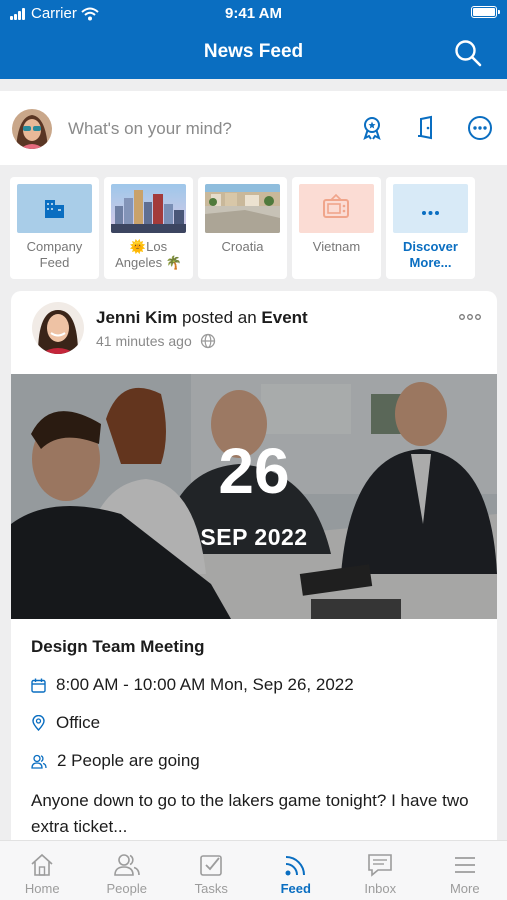 The height and width of the screenshot is (900, 507). I want to click on event-attendees-row: 2 People are going, so click(115, 761).